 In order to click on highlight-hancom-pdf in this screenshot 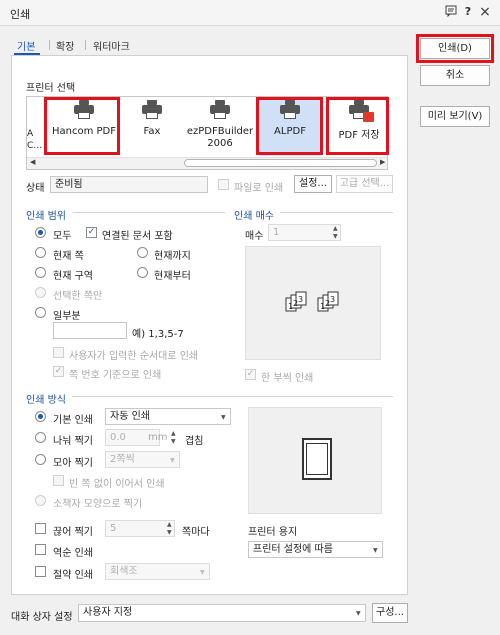, I will do `click(82, 126)`.